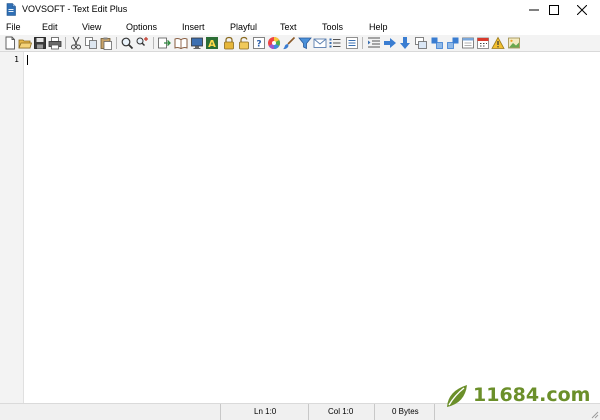 This screenshot has width=600, height=420. What do you see at coordinates (55, 43) in the screenshot?
I see `print-icon` at bounding box center [55, 43].